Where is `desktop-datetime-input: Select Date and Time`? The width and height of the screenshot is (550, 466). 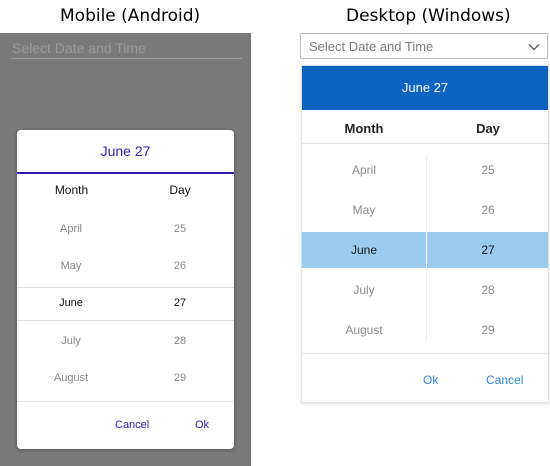 desktop-datetime-input: Select Date and Time is located at coordinates (371, 46).